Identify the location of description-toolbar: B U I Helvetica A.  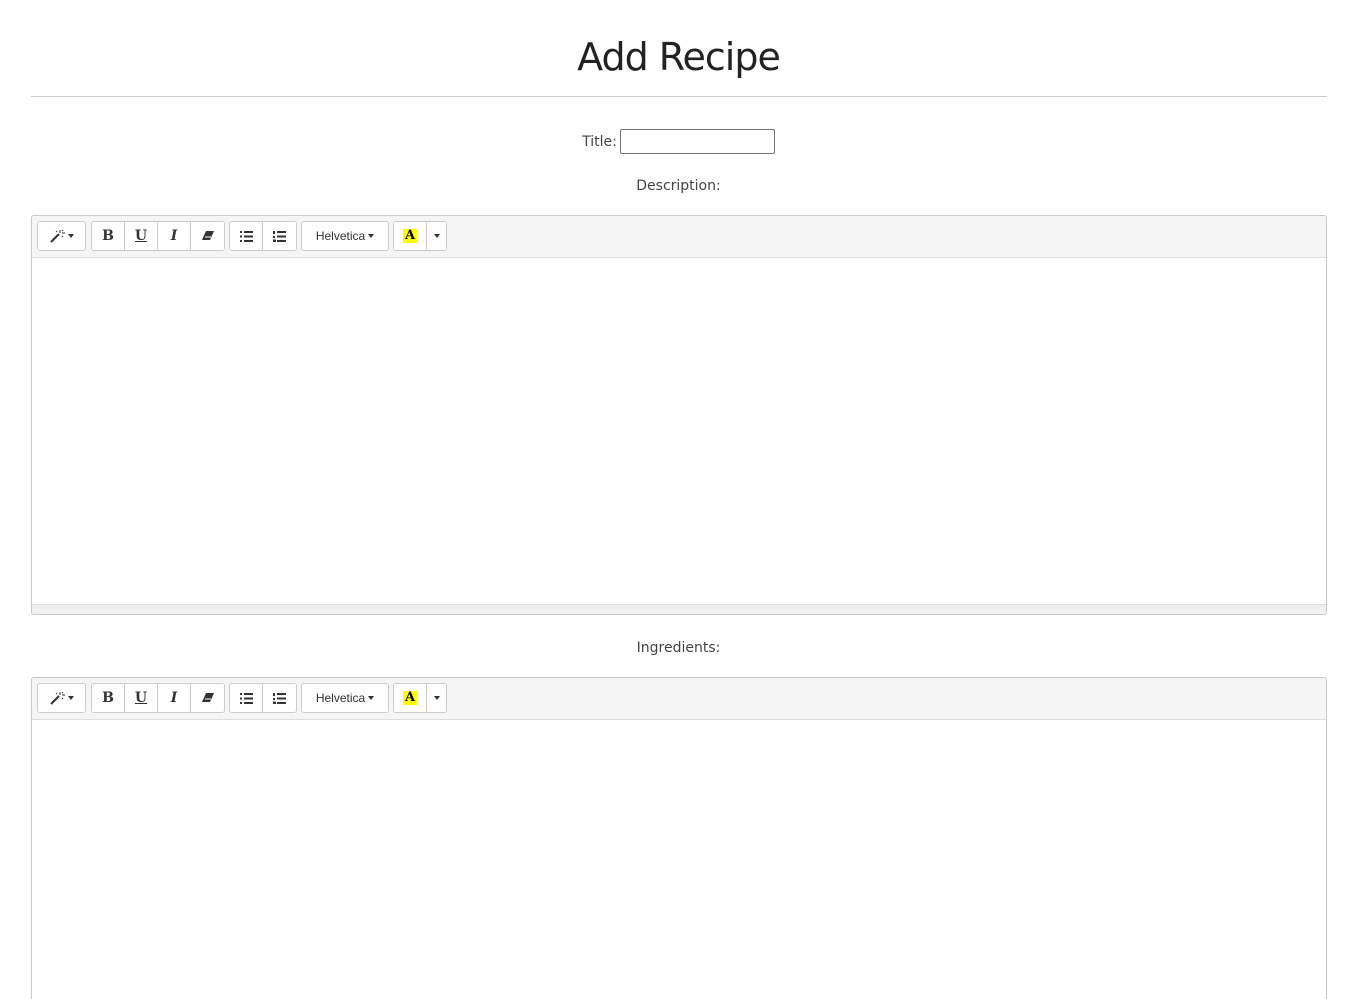
(679, 237).